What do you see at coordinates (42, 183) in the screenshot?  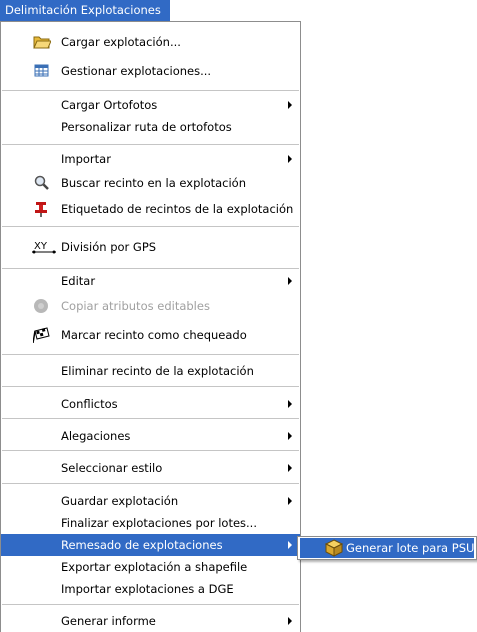 I see `magnifier-icon` at bounding box center [42, 183].